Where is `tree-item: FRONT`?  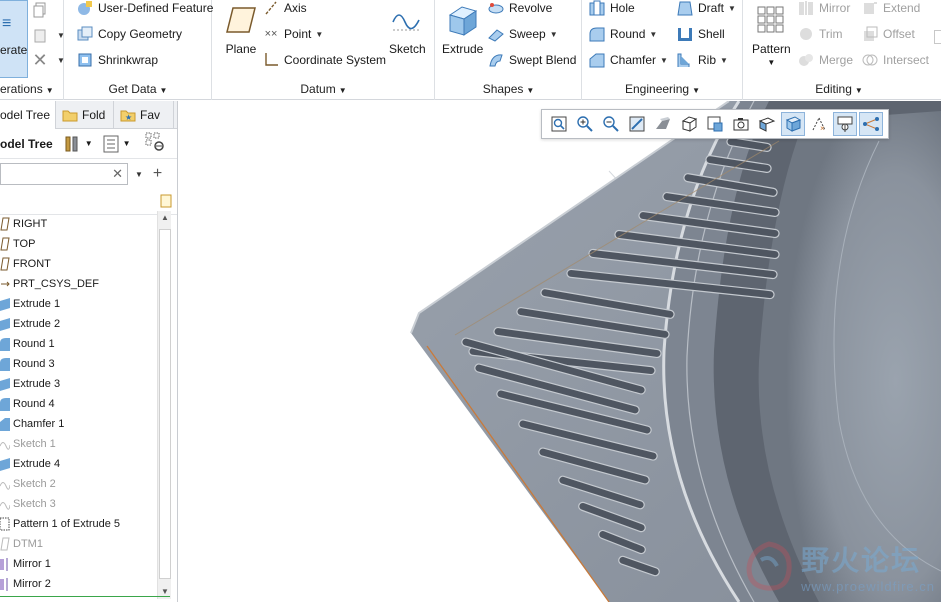 tree-item: FRONT is located at coordinates (78, 264).